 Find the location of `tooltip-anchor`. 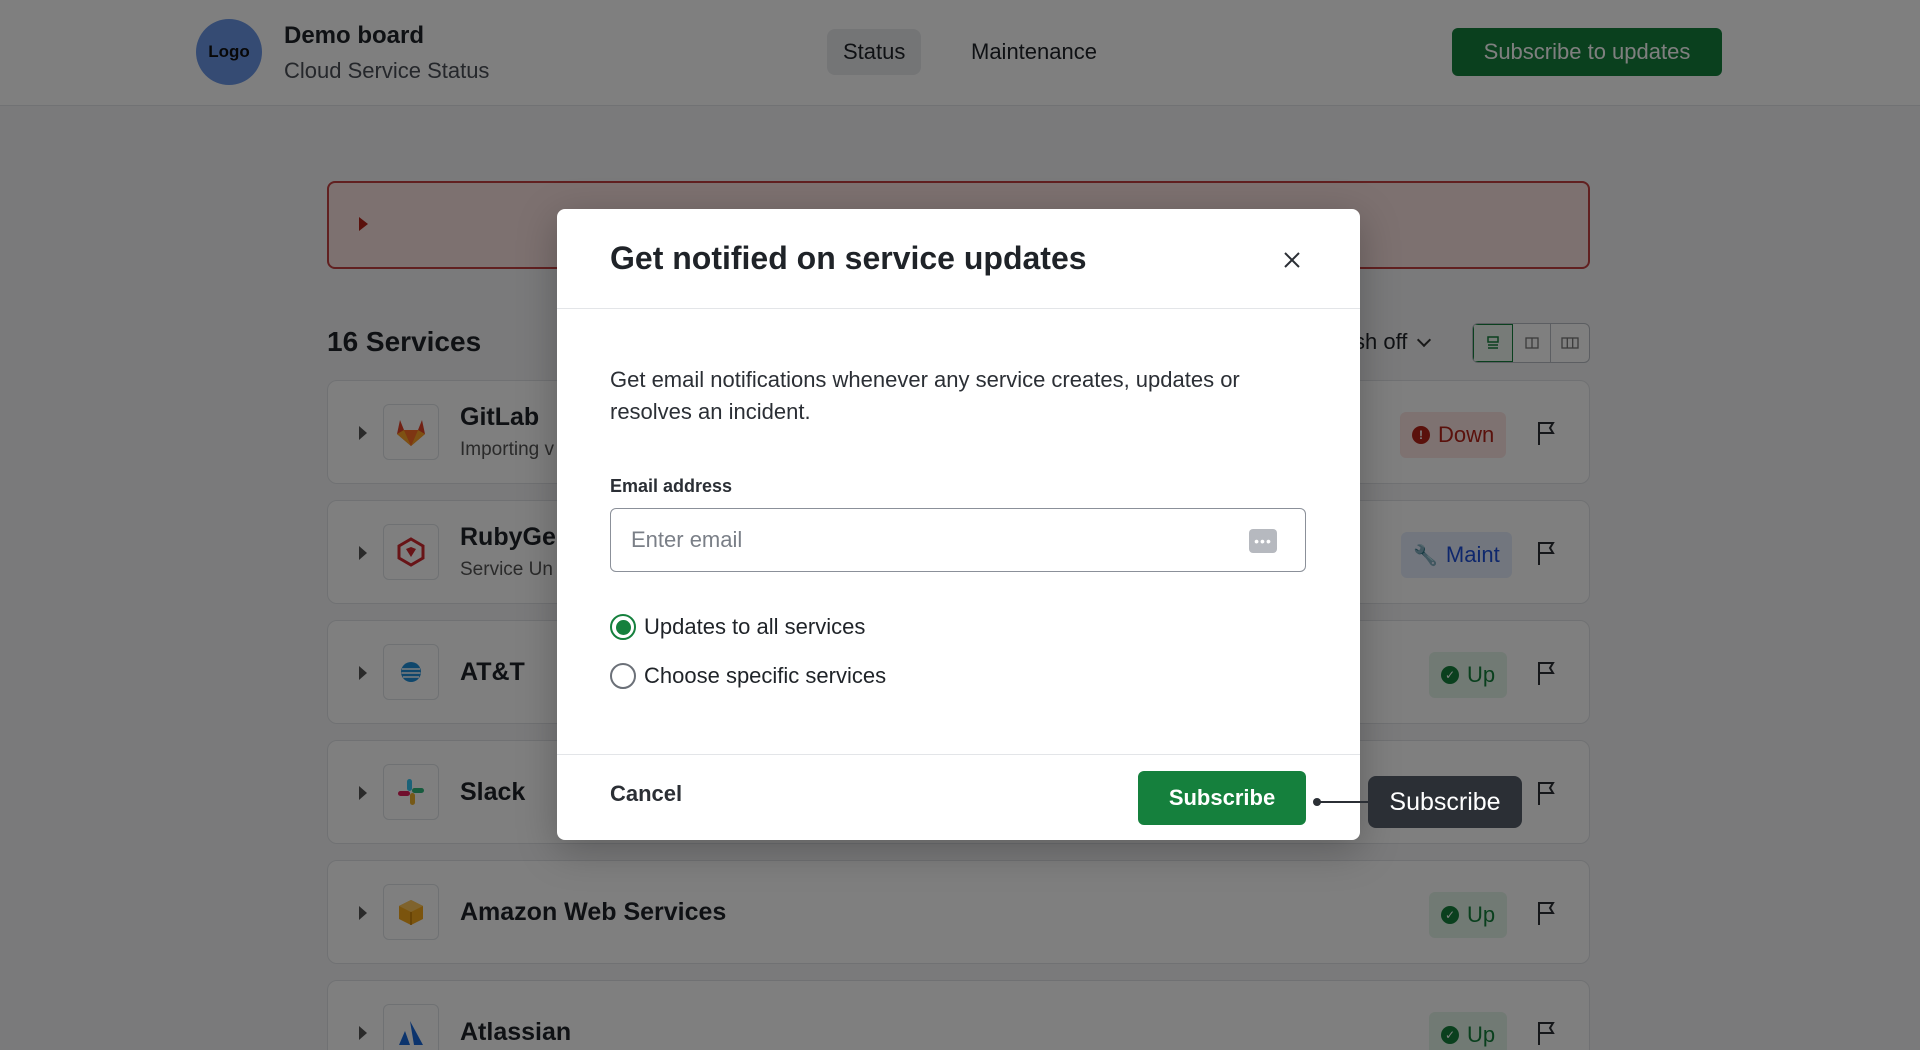

tooltip-anchor is located at coordinates (1317, 802).